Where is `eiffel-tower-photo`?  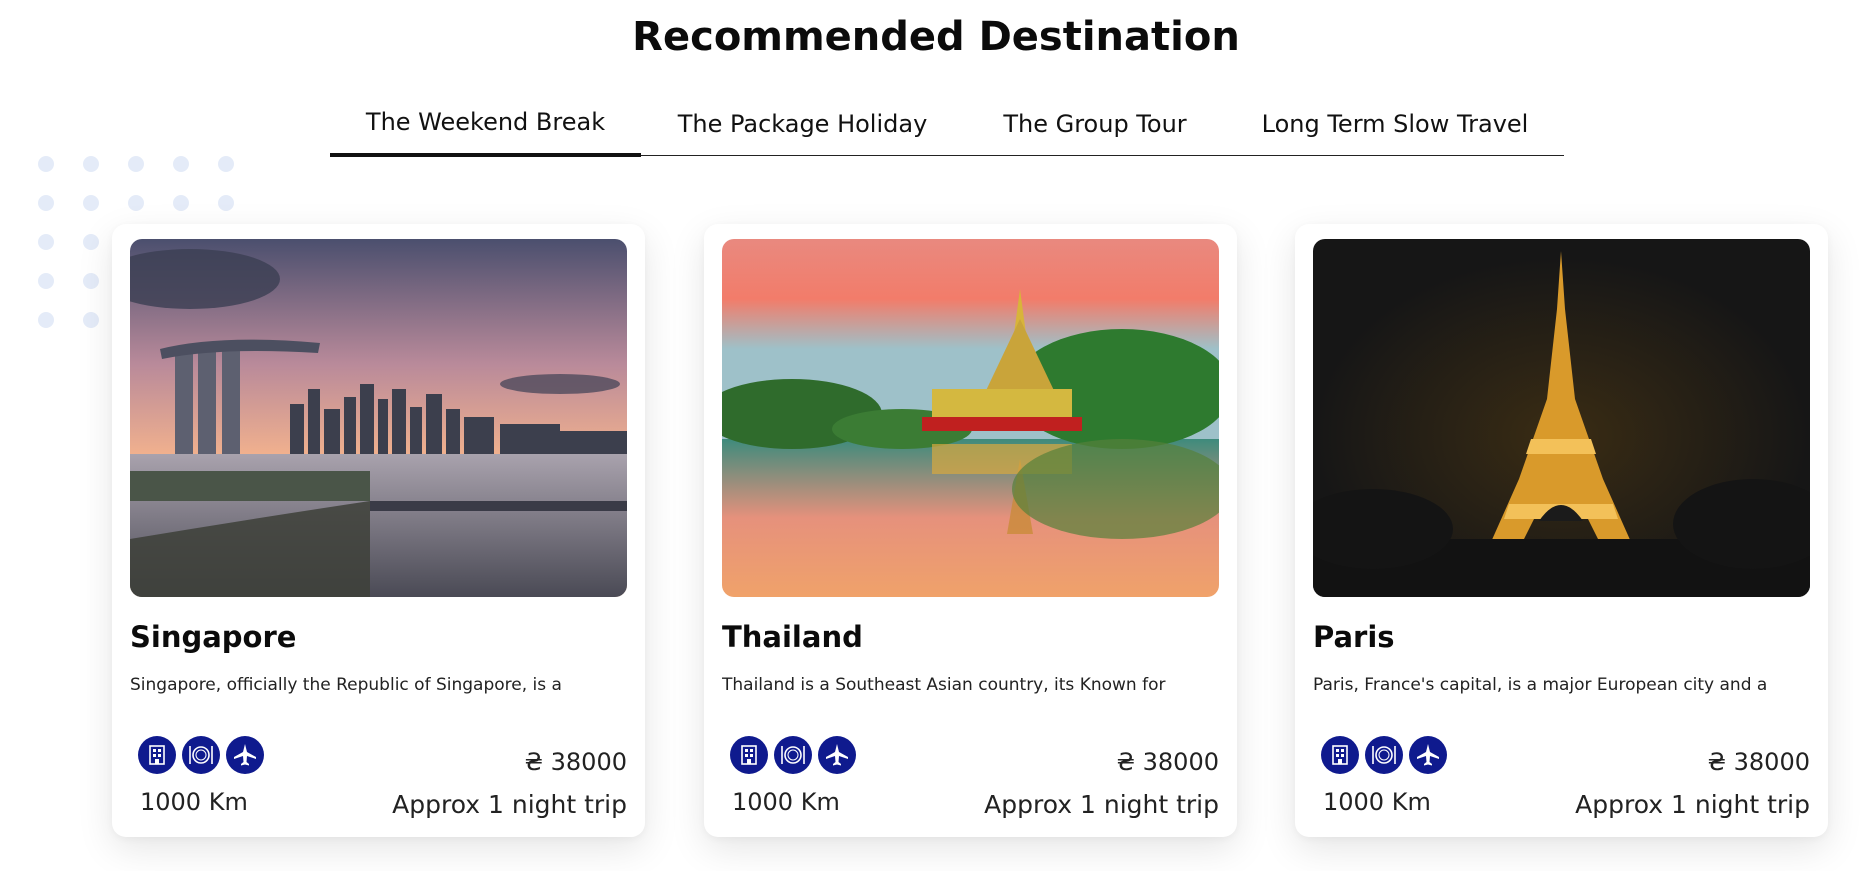
eiffel-tower-photo is located at coordinates (1561, 418).